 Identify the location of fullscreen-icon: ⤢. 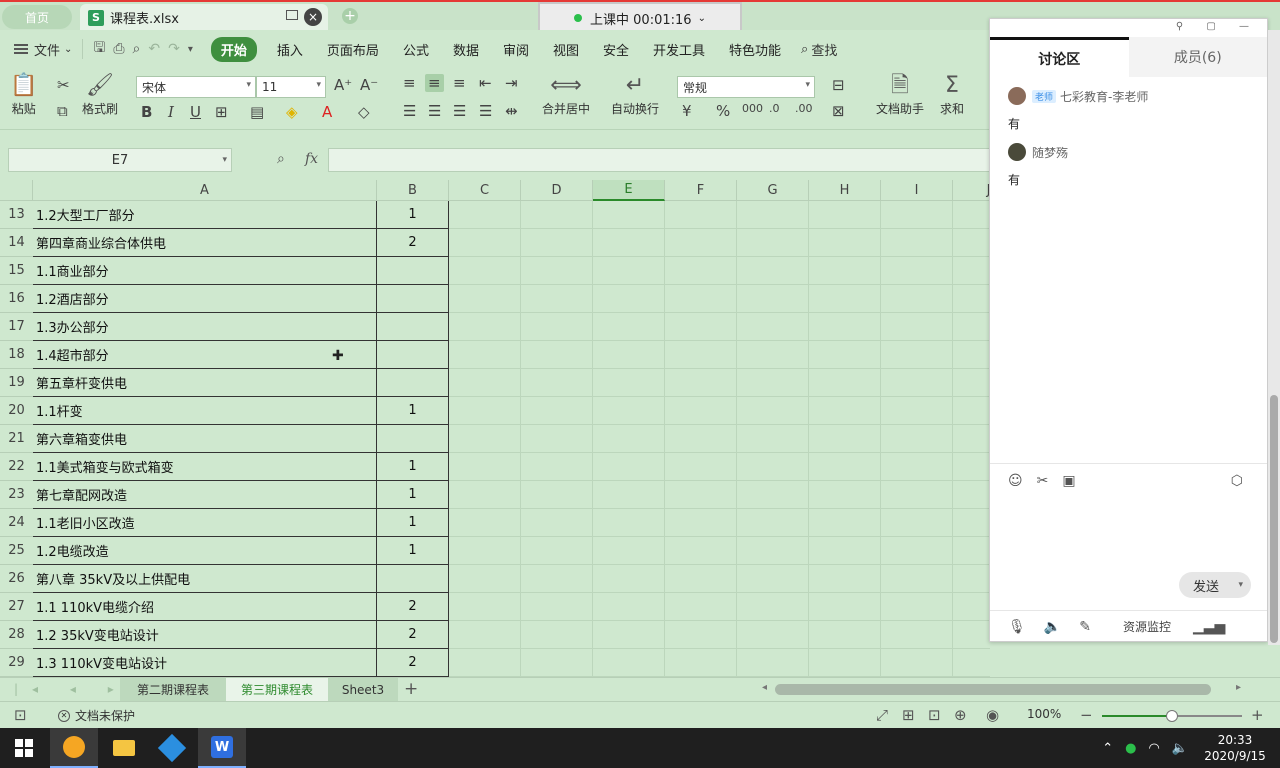
(882, 715).